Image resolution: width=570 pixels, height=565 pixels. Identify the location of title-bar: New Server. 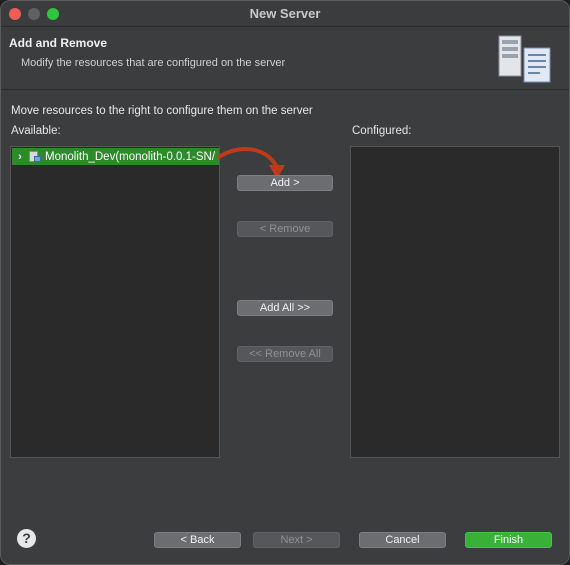
(285, 14).